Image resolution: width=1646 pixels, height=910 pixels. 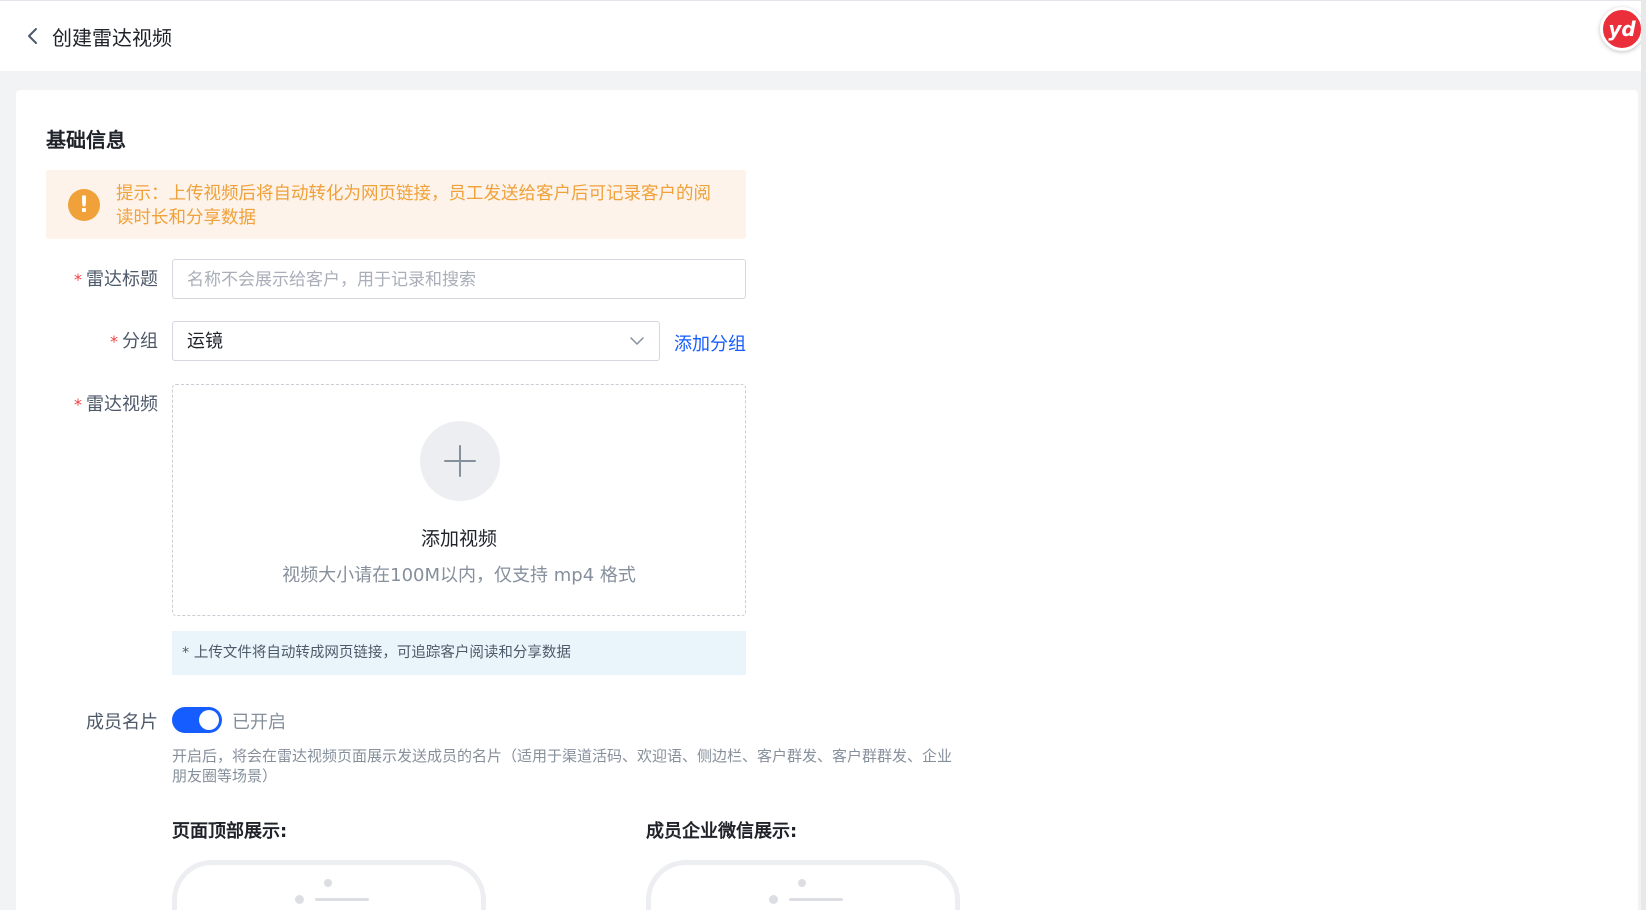 What do you see at coordinates (1622, 29) in the screenshot?
I see `avatar: yd` at bounding box center [1622, 29].